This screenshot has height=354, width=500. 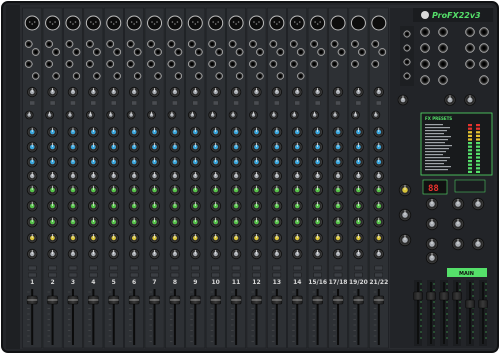 I want to click on master-fader-slot, so click(x=470, y=313).